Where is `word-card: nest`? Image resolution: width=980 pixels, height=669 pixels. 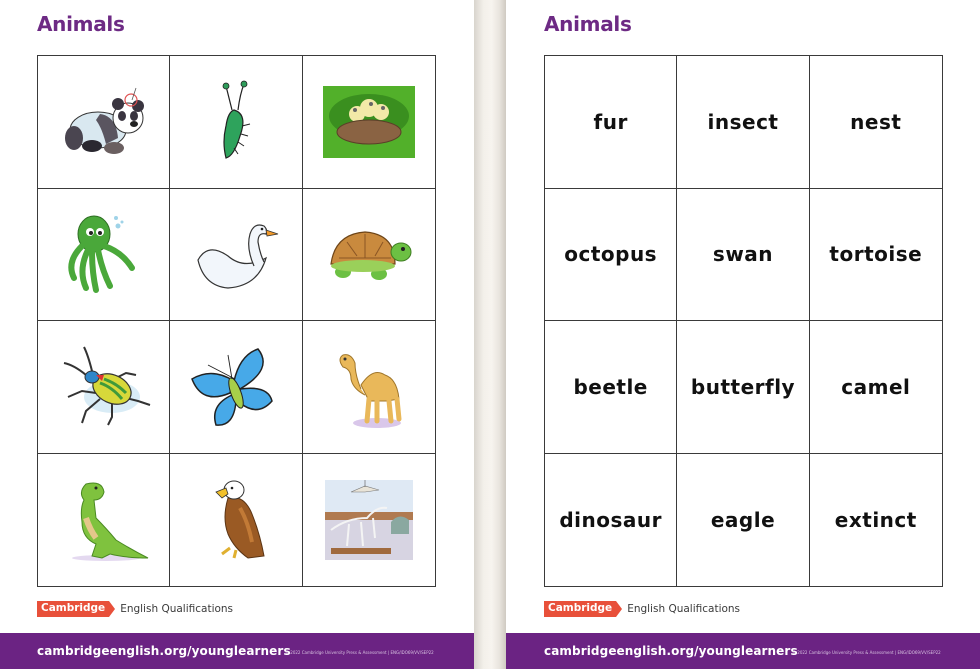 word-card: nest is located at coordinates (875, 122).